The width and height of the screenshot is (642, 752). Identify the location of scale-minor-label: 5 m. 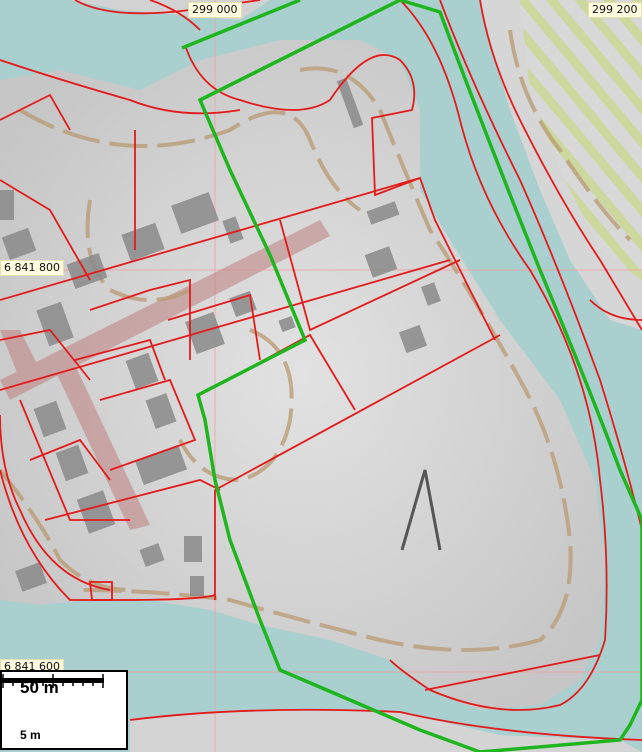
(30, 735).